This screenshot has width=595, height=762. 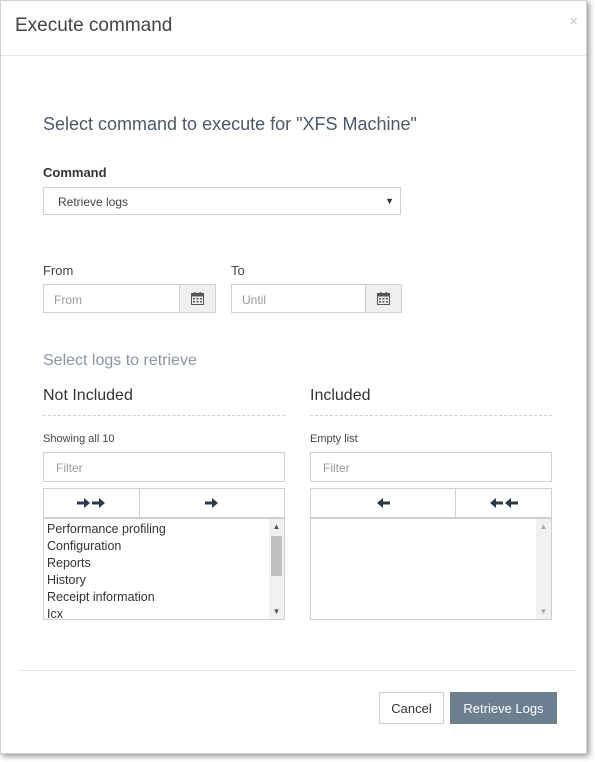 I want to click on included-title: Included, so click(x=340, y=395).